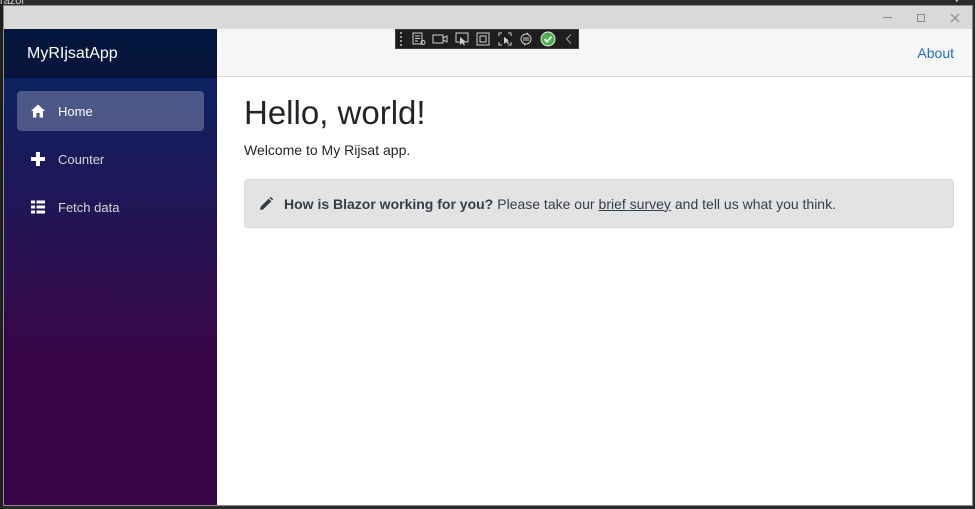 The image size is (975, 509). What do you see at coordinates (89, 207) in the screenshot?
I see `sidebar-item-label: Fetch data` at bounding box center [89, 207].